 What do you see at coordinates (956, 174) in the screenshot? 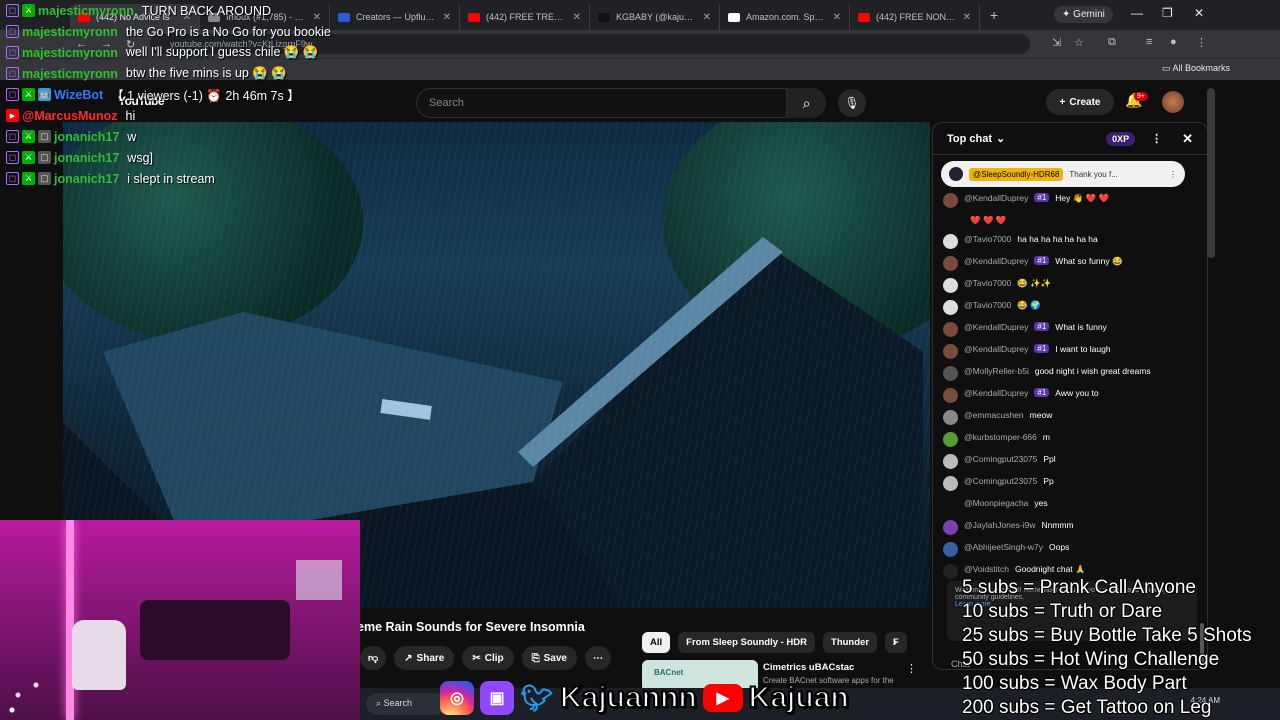
I see `pinned-avatar` at bounding box center [956, 174].